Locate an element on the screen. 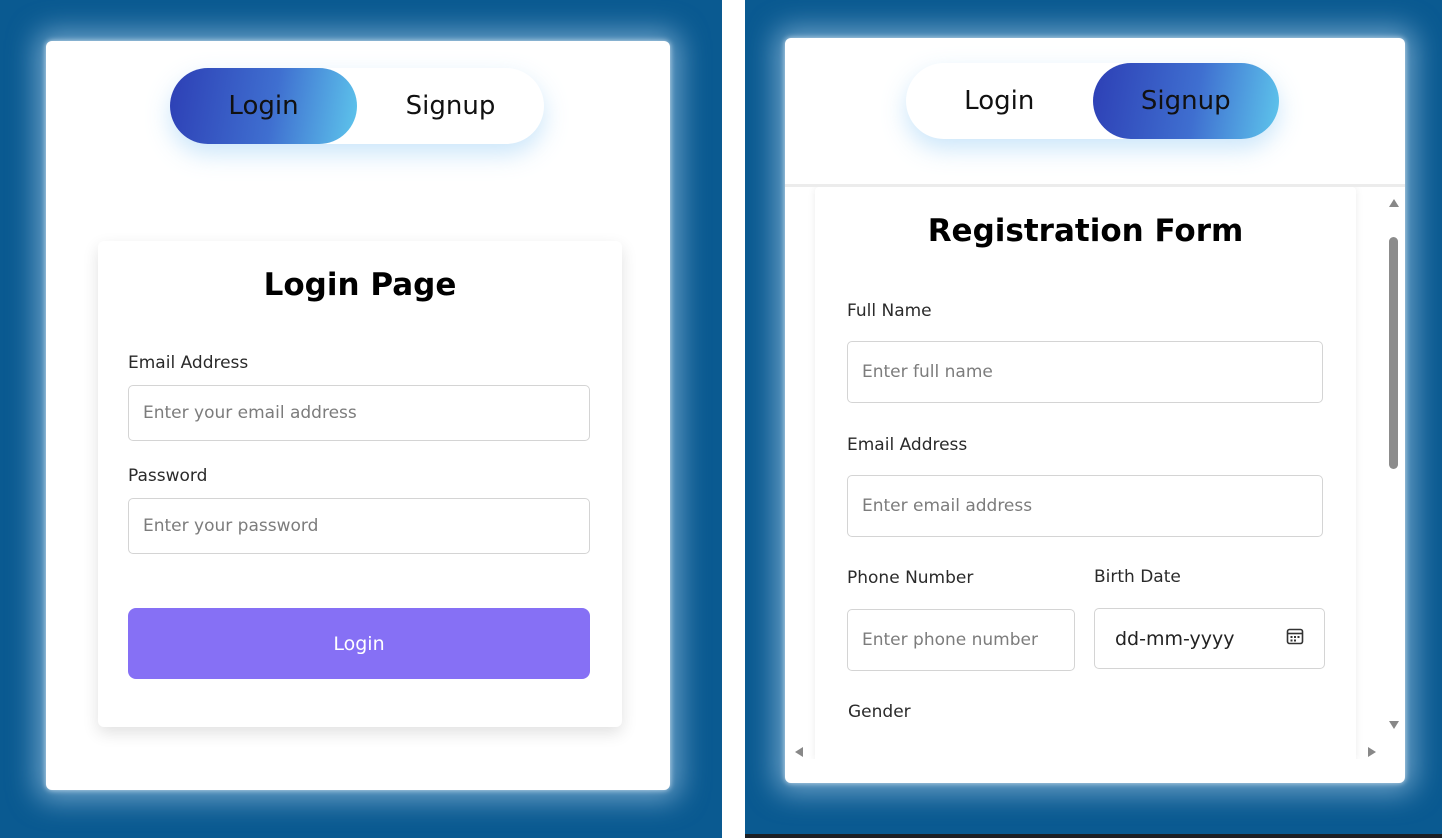  horizontal-scrollbar is located at coordinates (1085, 750).